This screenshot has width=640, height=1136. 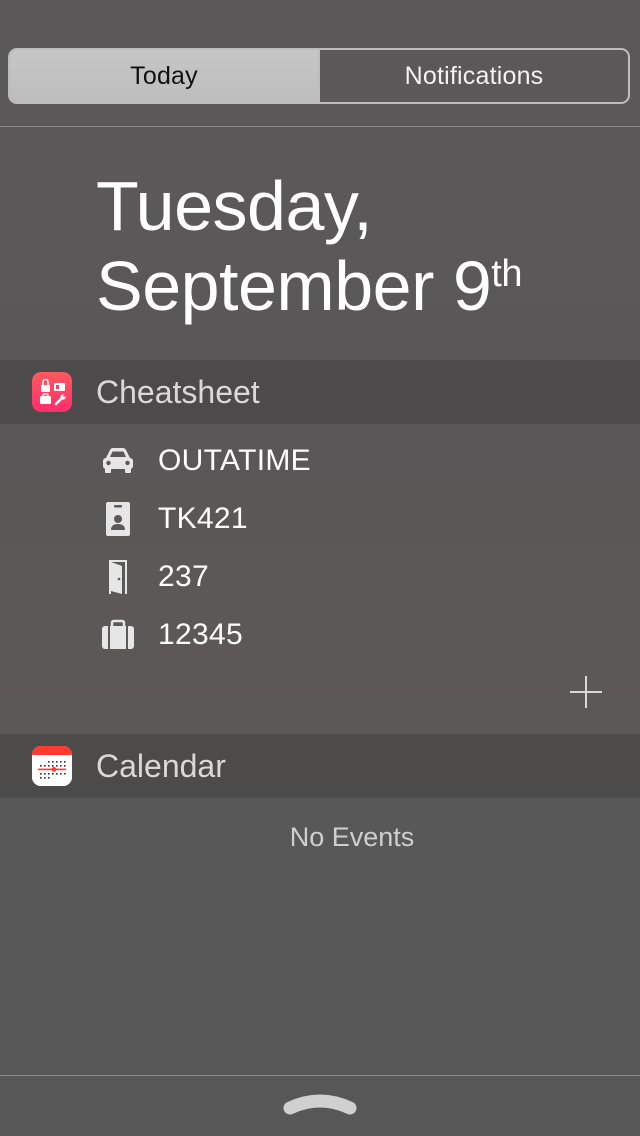 What do you see at coordinates (336, 519) in the screenshot?
I see `cheatsheet-item: TK421` at bounding box center [336, 519].